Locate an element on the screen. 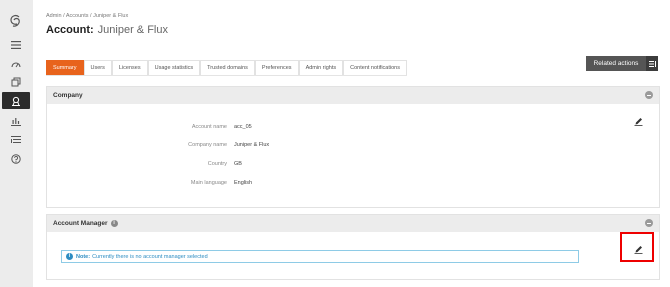  field-value: Juniper & Flux is located at coordinates (252, 145).